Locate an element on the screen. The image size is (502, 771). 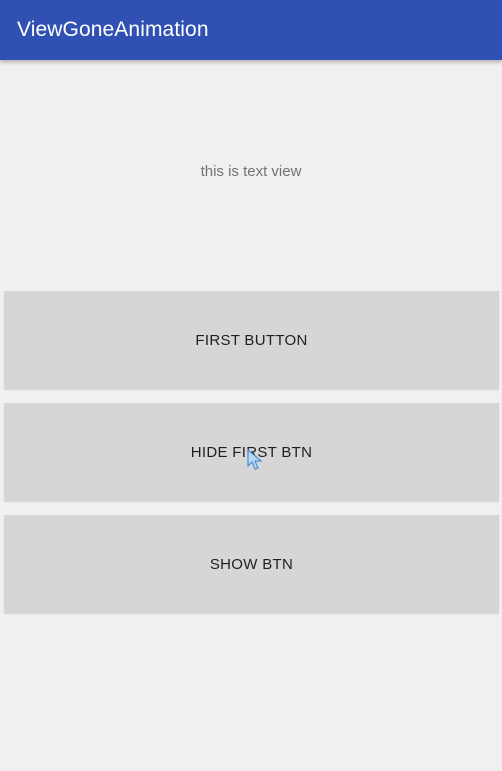
app-title: ViewGoneAnimation is located at coordinates (113, 29).